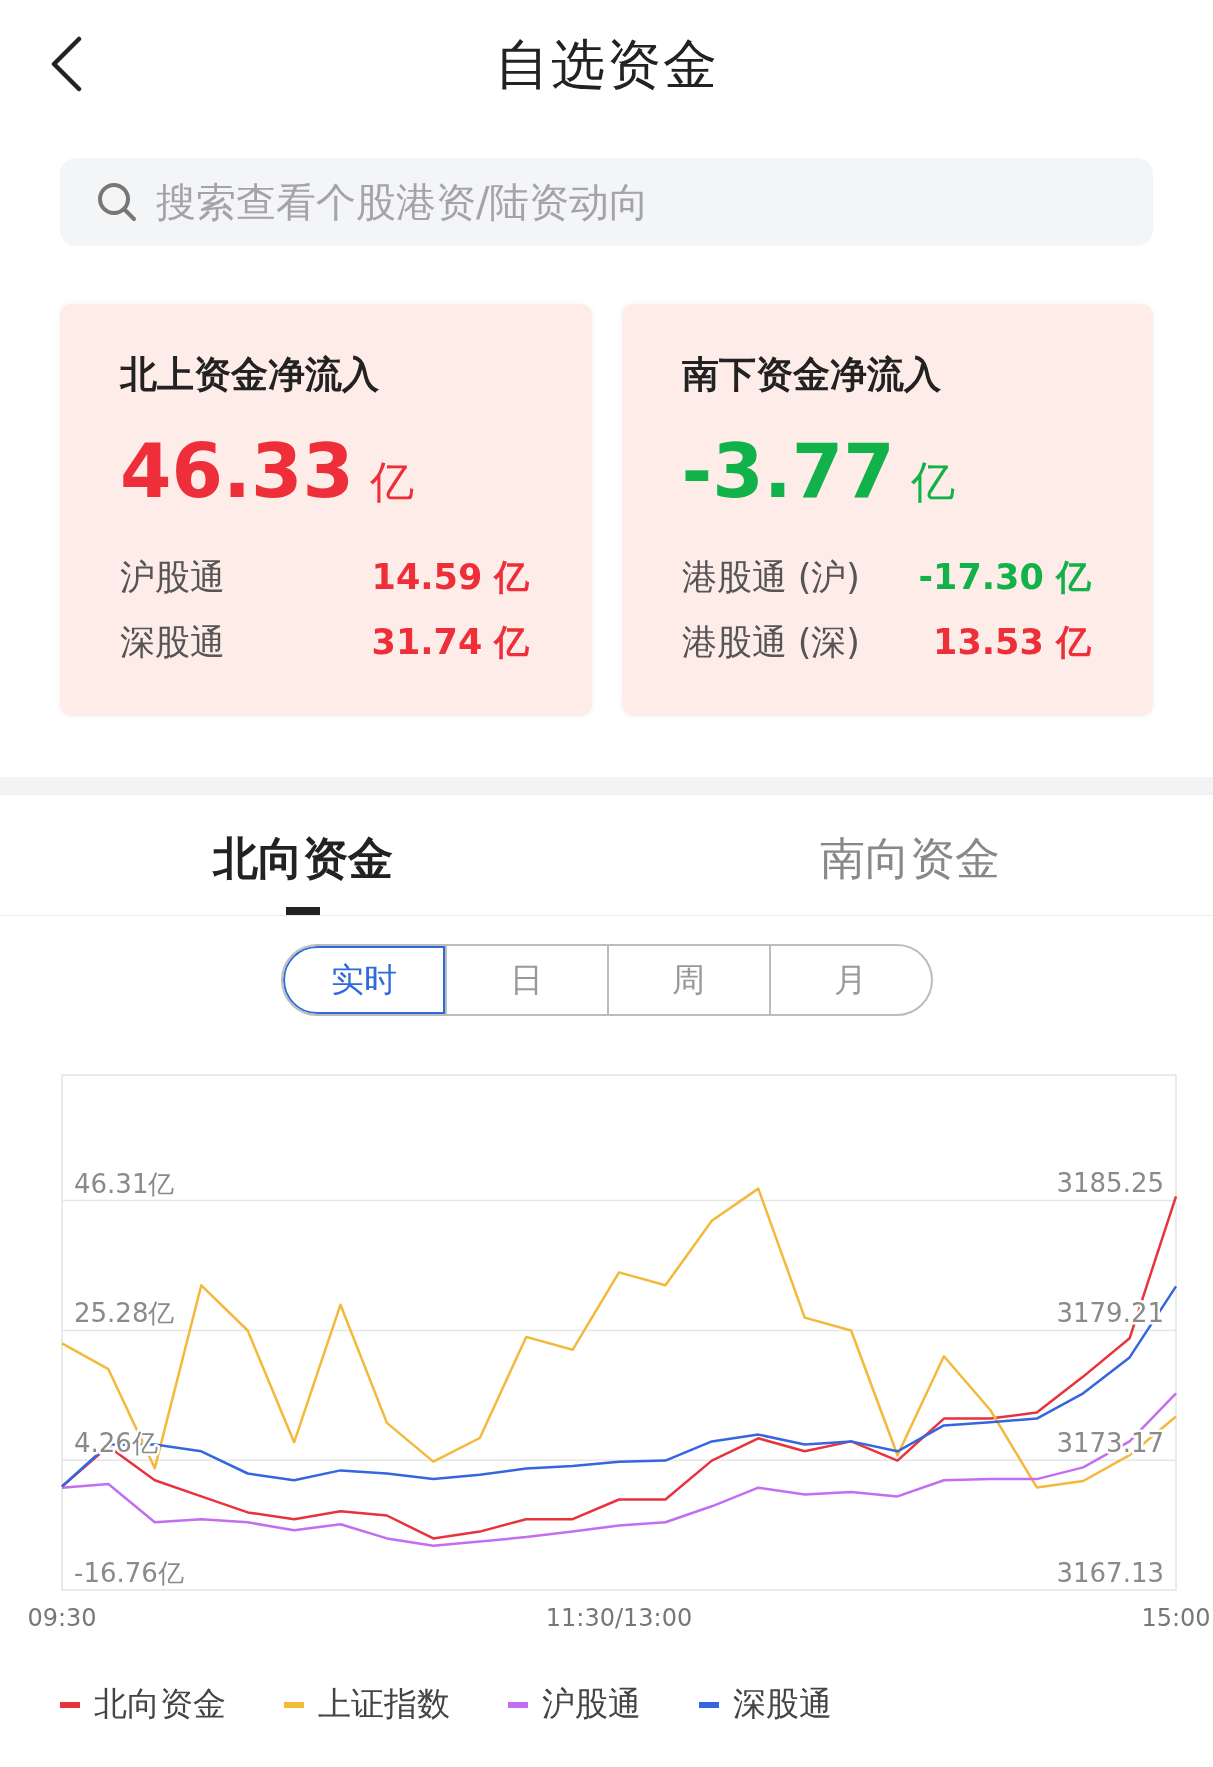  I want to click on x-tick-label: 15:00, so click(1176, 1618).